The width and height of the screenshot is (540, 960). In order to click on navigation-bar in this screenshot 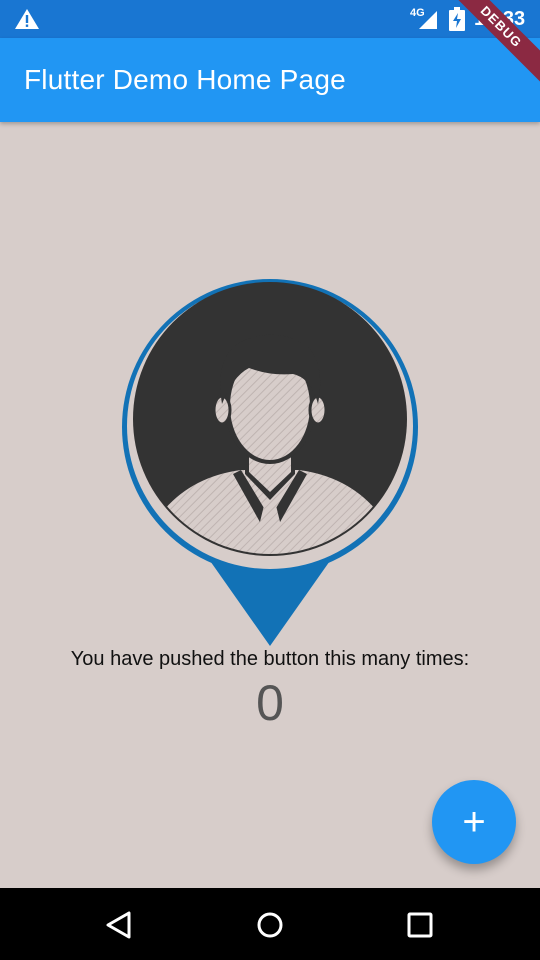, I will do `click(270, 924)`.